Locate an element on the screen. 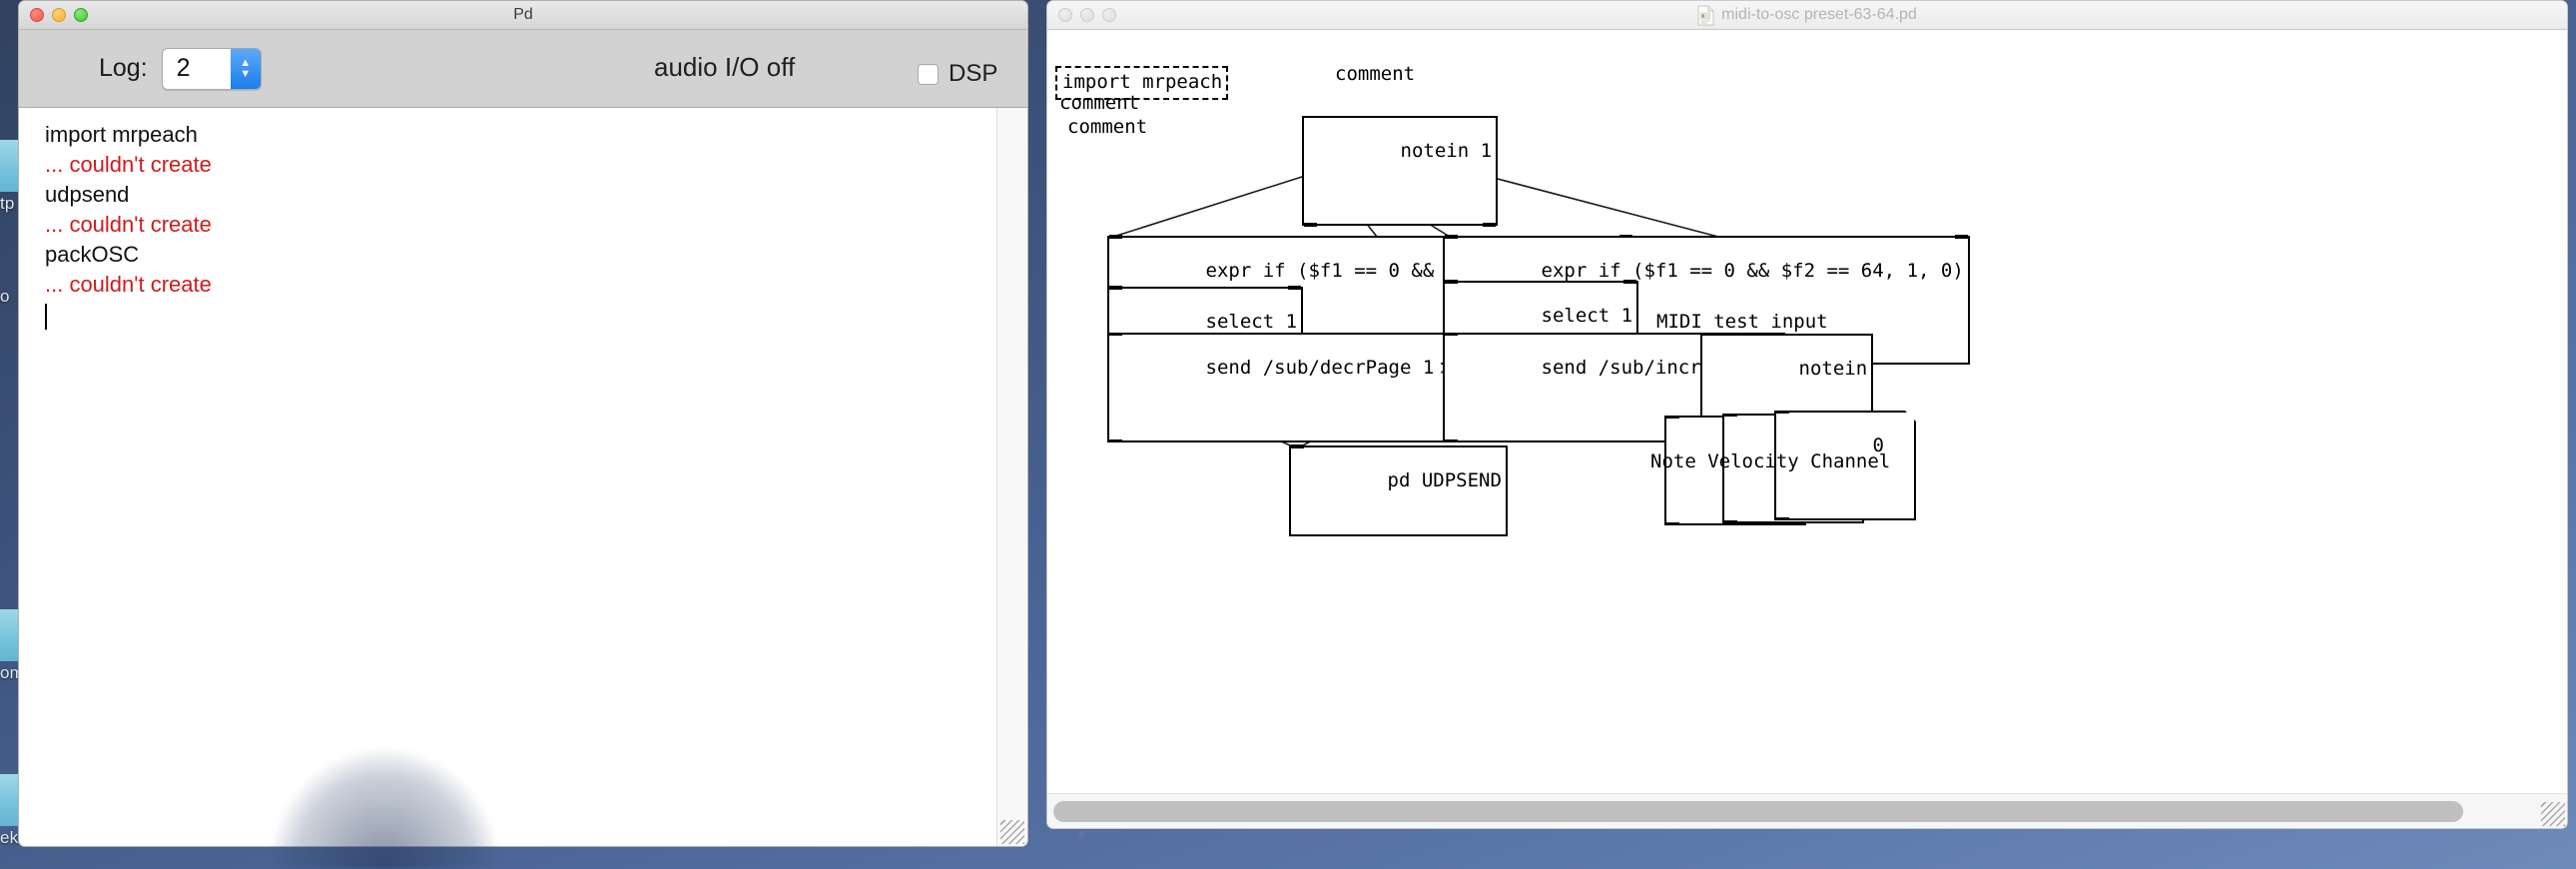 This screenshot has height=869, width=2576. desktop-icon-label: o is located at coordinates (5, 296).